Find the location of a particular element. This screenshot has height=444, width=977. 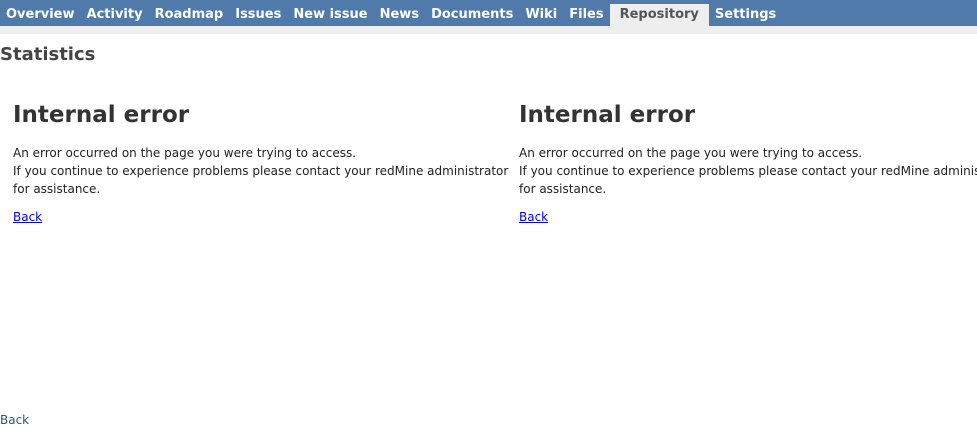

tab-documents: Documents is located at coordinates (472, 15).